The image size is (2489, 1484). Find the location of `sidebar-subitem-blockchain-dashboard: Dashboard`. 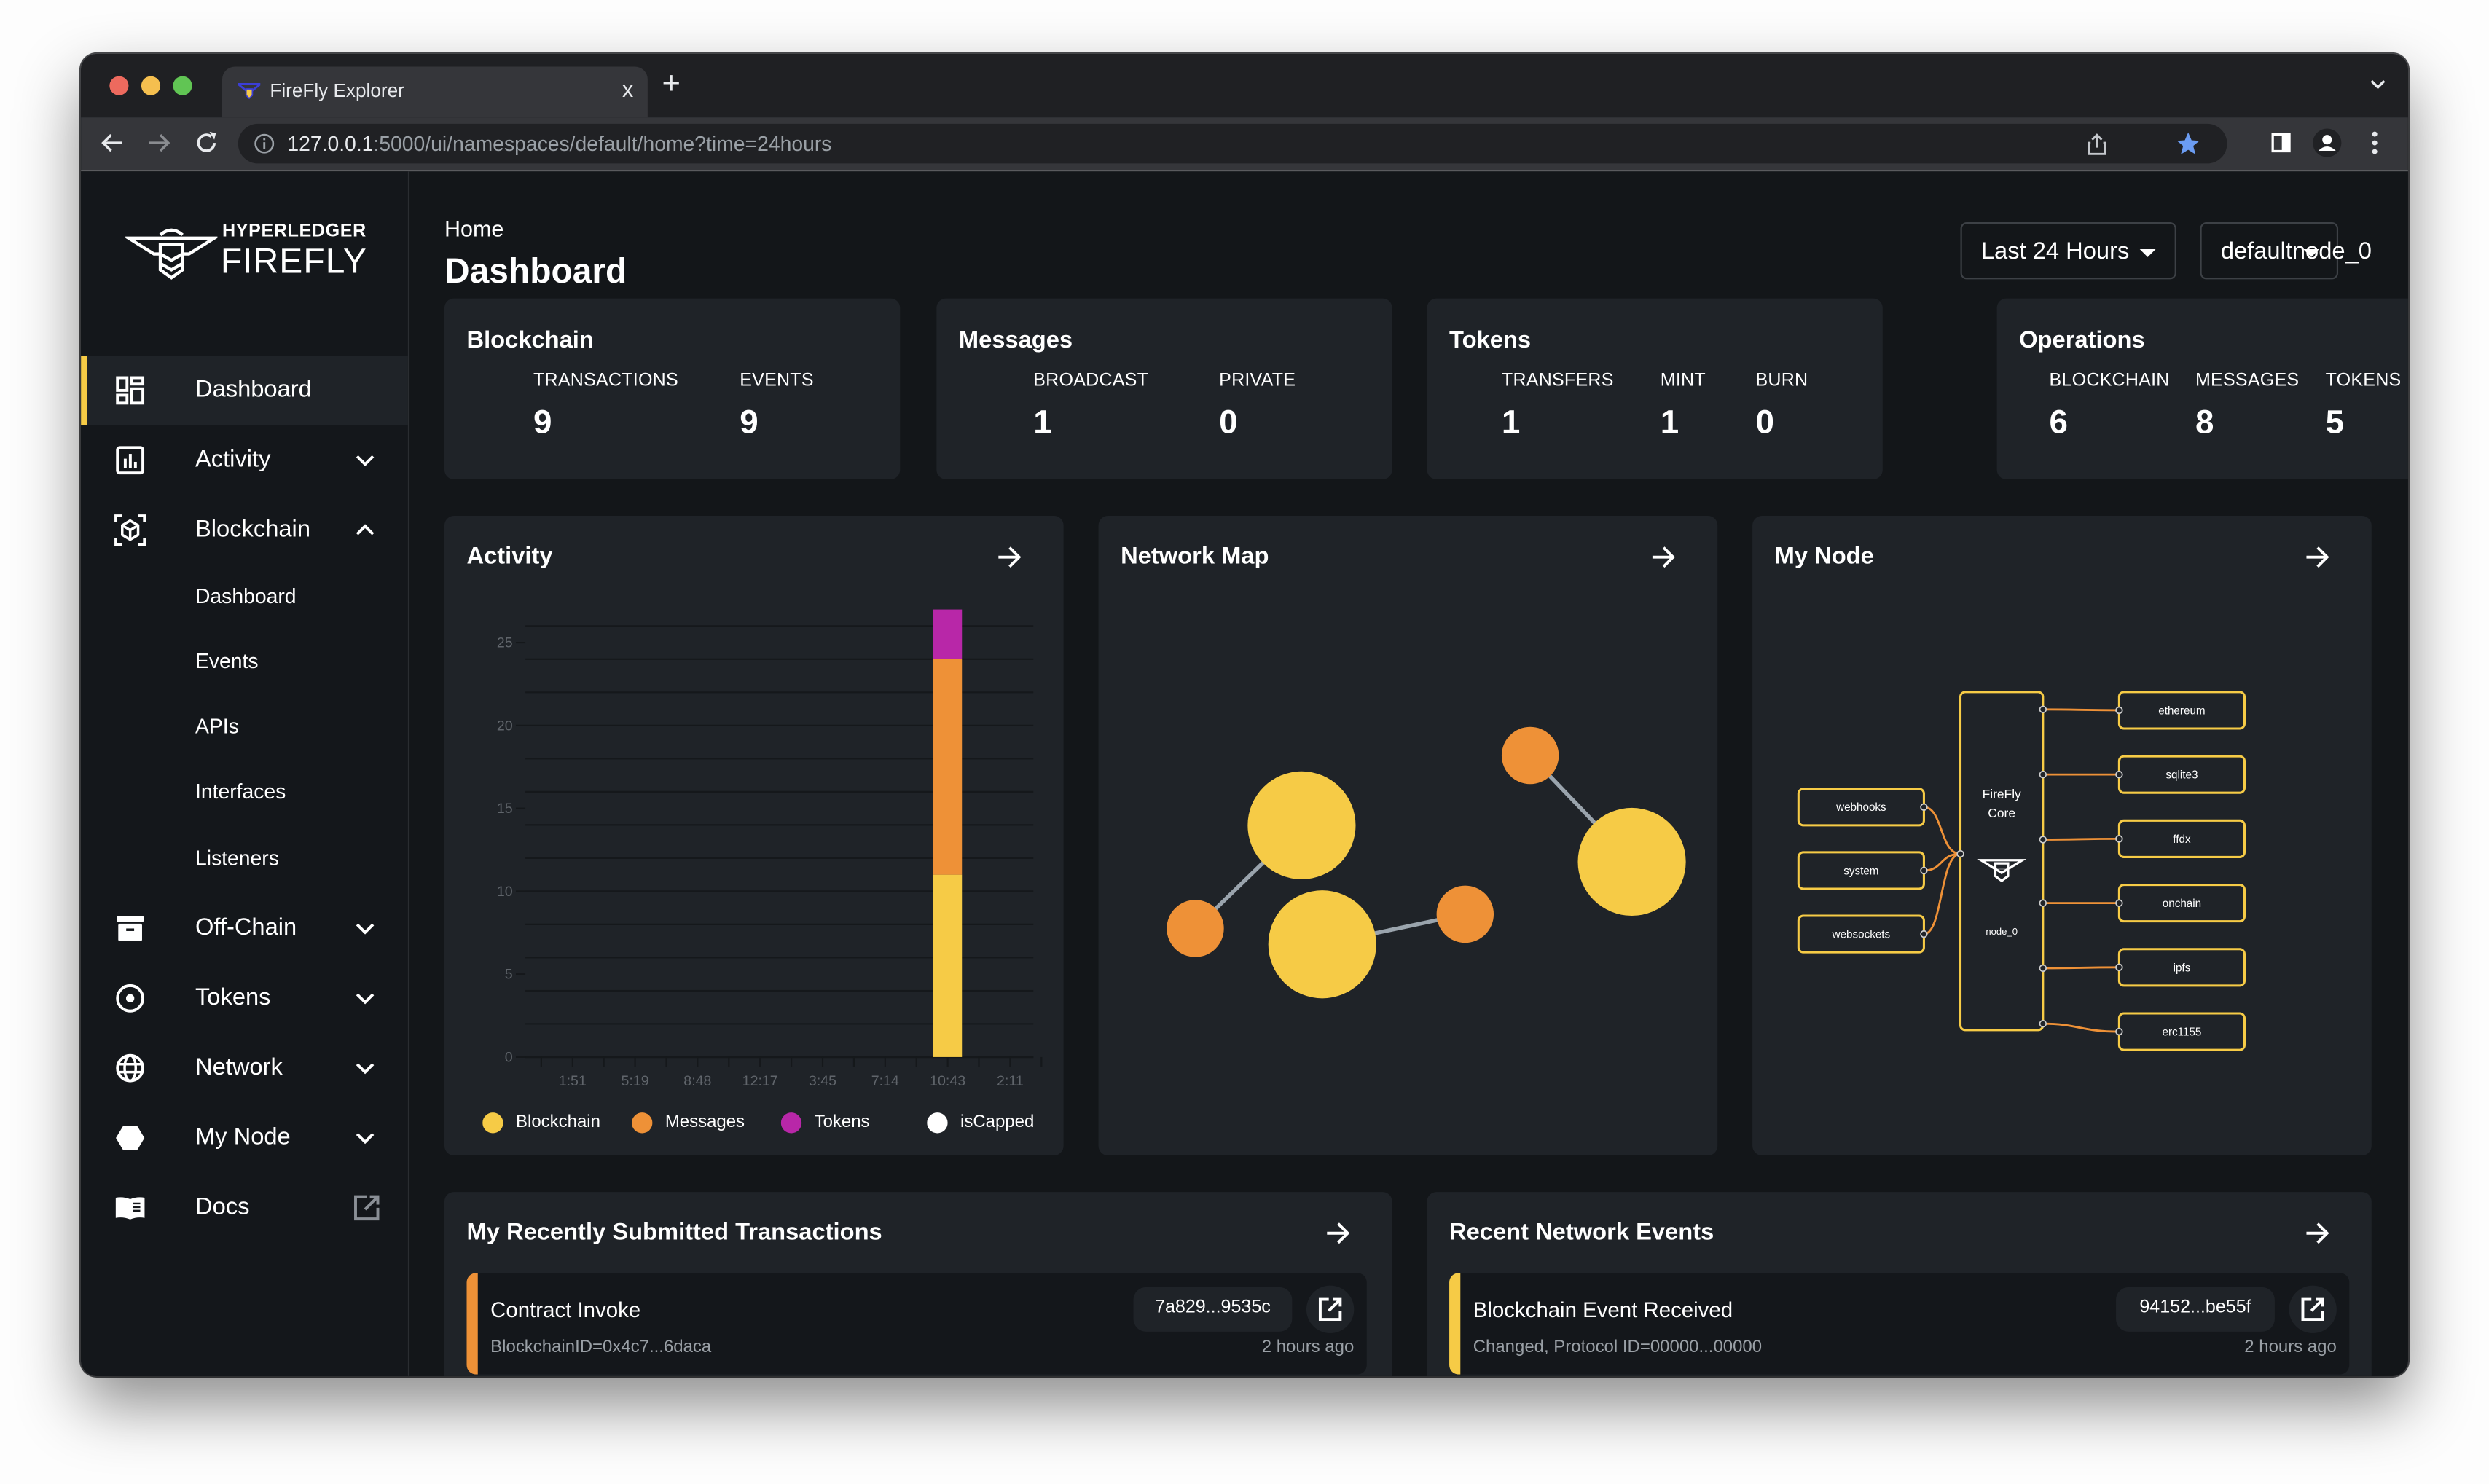

sidebar-subitem-blockchain-dashboard: Dashboard is located at coordinates (244, 596).